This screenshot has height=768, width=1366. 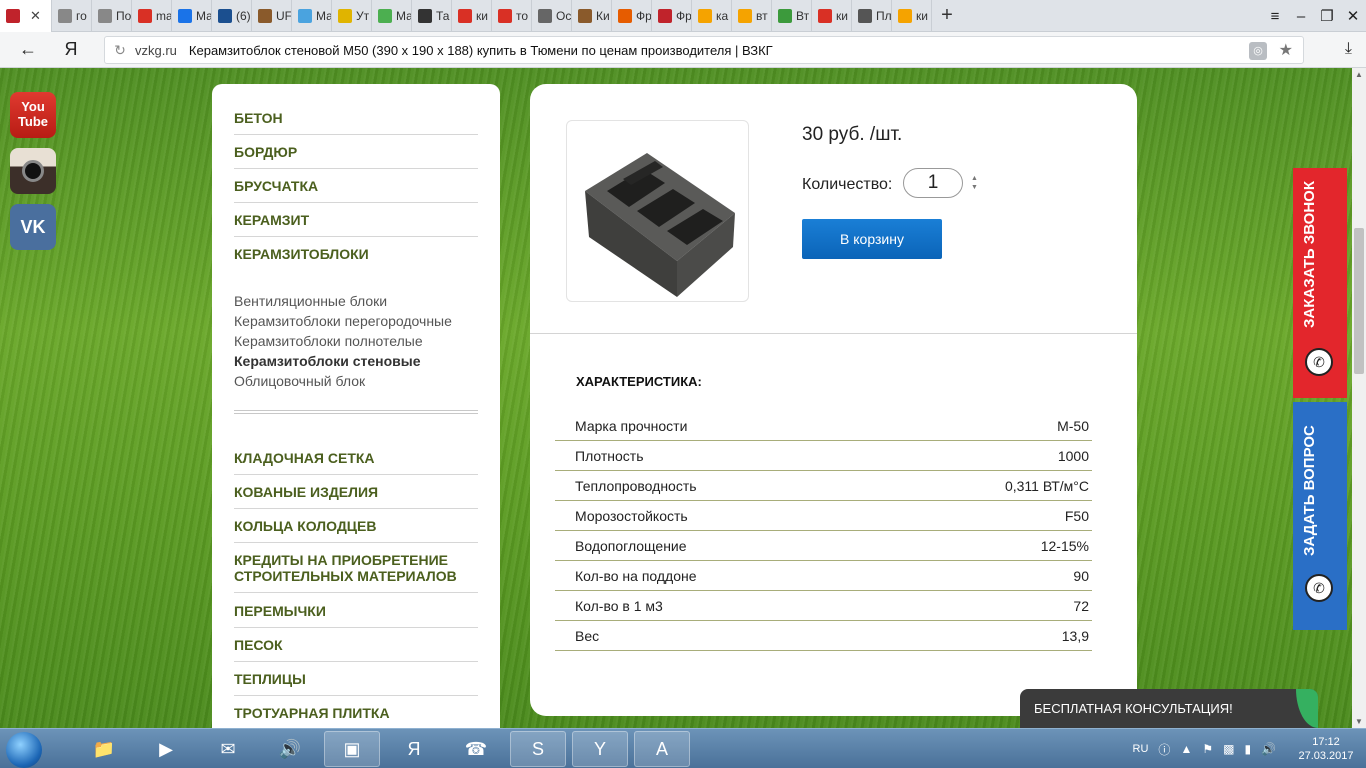 What do you see at coordinates (1359, 301) in the screenshot?
I see `scrollbar-thumb` at bounding box center [1359, 301].